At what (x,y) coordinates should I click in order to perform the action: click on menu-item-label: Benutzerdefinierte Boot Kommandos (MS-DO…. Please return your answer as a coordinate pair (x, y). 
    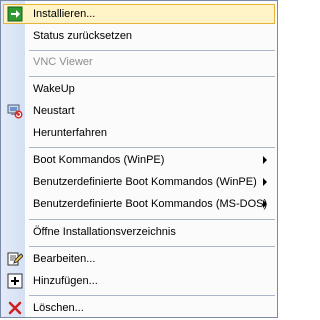
    Looking at the image, I should click on (150, 204).